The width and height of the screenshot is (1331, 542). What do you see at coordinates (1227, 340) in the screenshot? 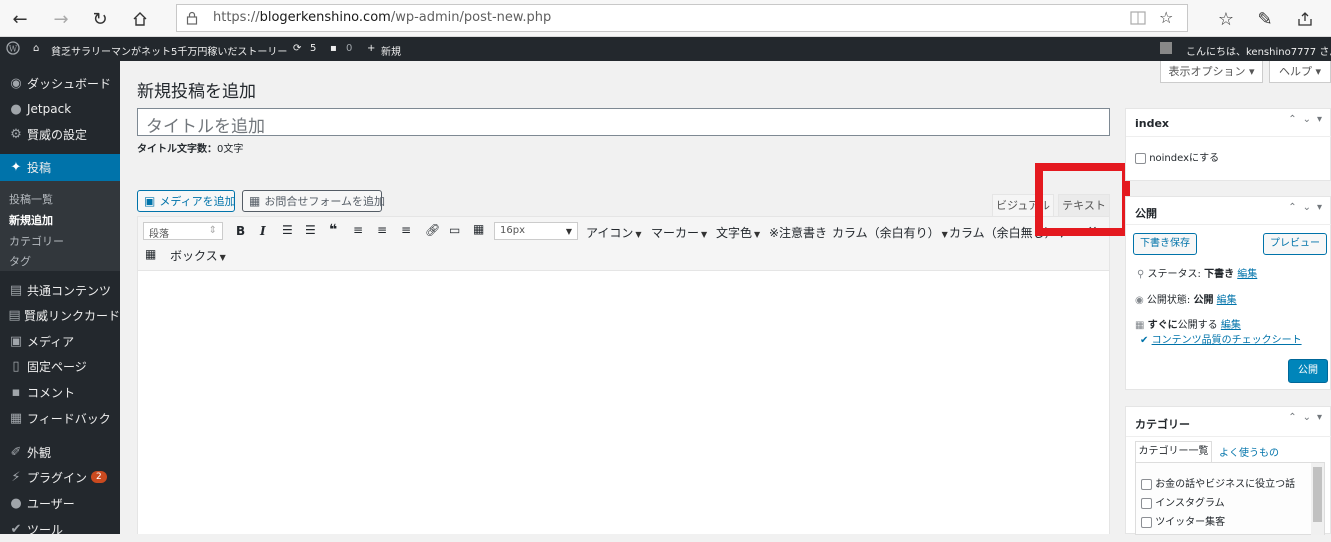
I see `checklist-link: コンテンツ品質のチェックシート` at bounding box center [1227, 340].